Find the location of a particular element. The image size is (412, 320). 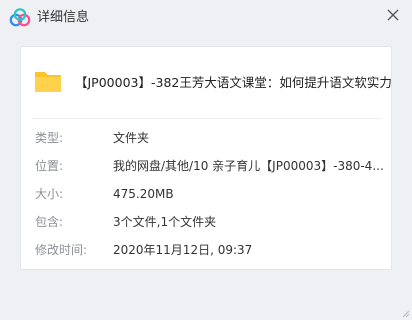

title-bar: 详细信息 is located at coordinates (206, 18).